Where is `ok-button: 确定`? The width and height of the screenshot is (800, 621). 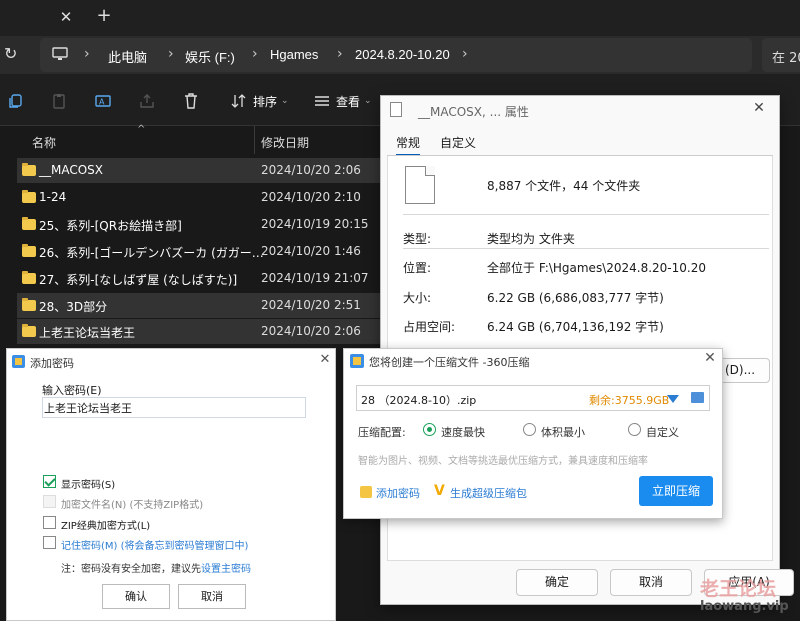
ok-button: 确定 is located at coordinates (557, 582).